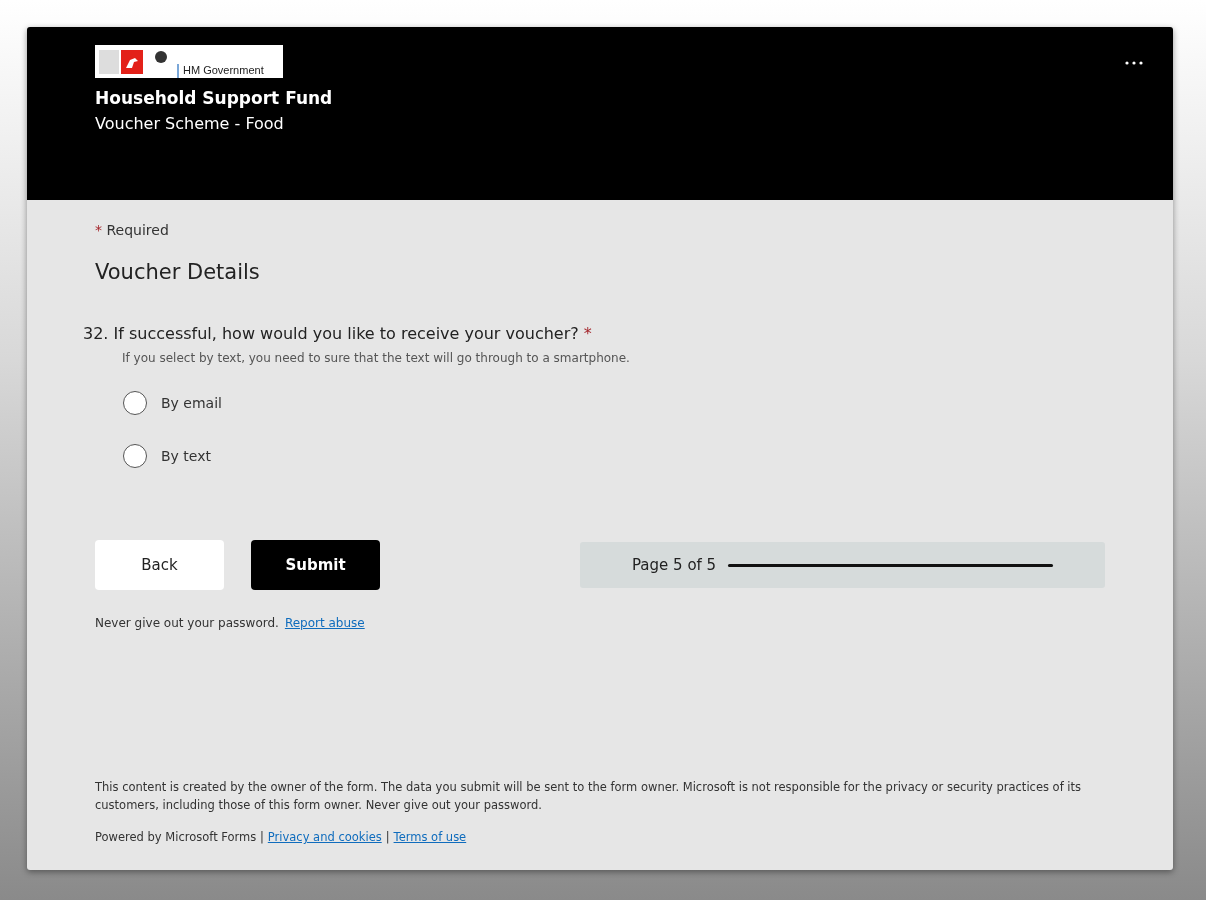  What do you see at coordinates (191, 403) in the screenshot?
I see `option-label: By email` at bounding box center [191, 403].